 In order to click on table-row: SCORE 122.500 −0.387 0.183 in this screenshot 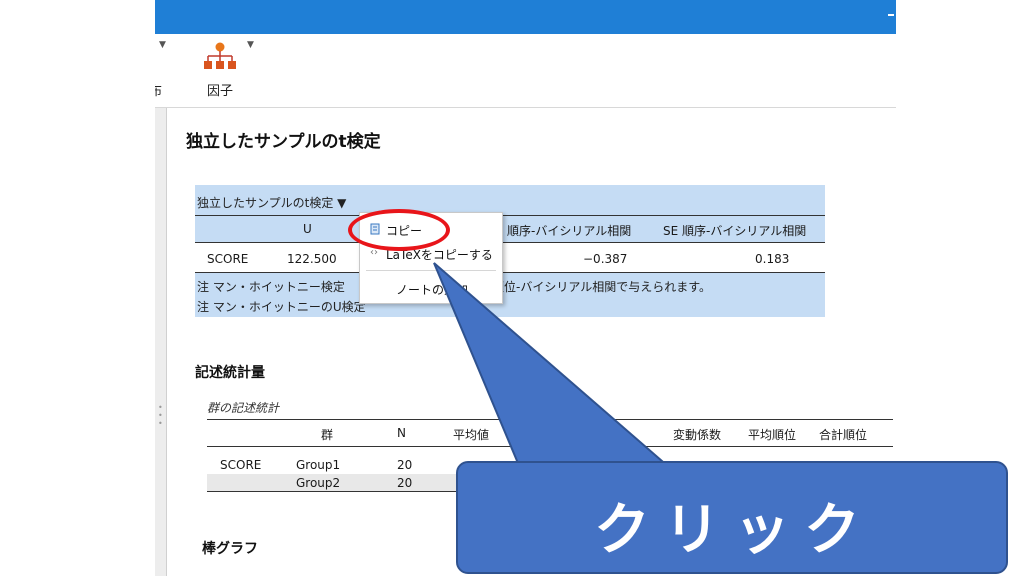, I will do `click(510, 258)`.